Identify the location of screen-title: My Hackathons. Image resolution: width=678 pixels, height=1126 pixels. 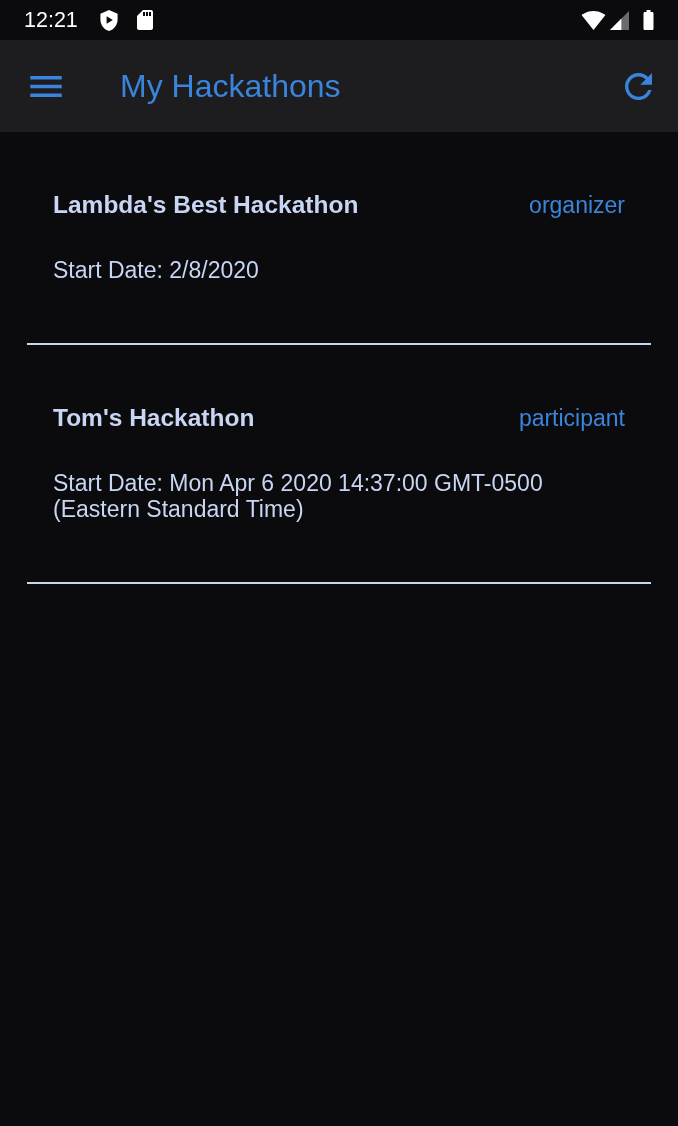
(230, 86).